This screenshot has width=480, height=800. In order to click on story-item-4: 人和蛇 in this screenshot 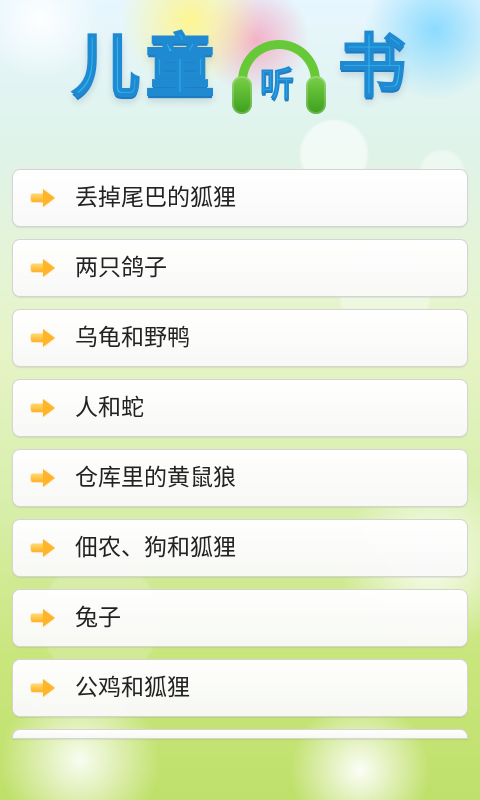, I will do `click(240, 408)`.